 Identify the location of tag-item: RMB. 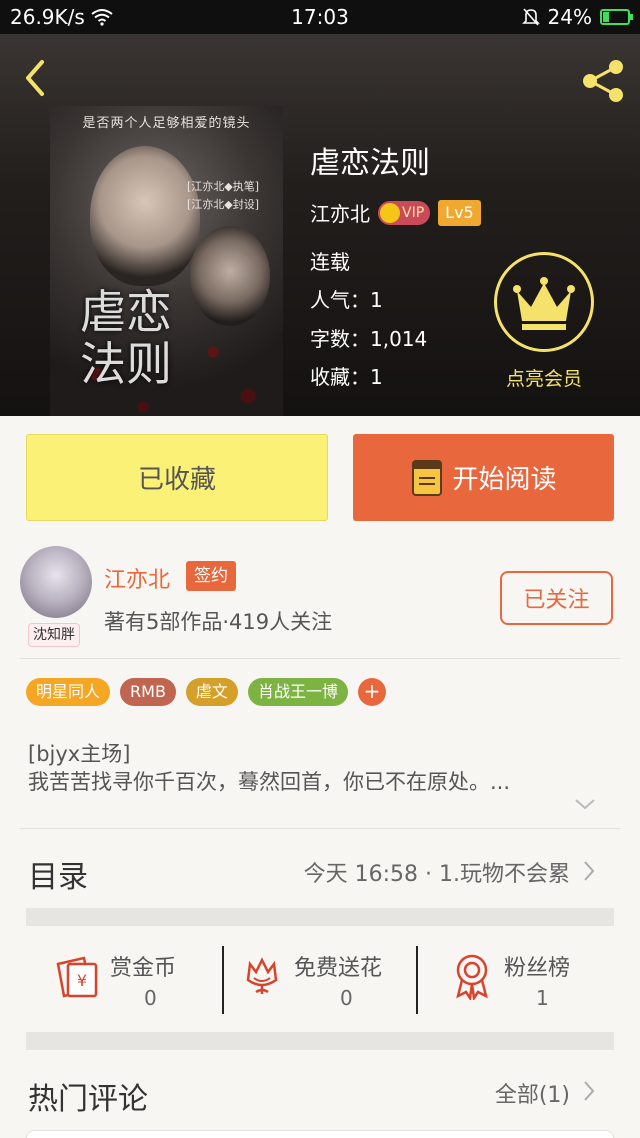
(148, 692).